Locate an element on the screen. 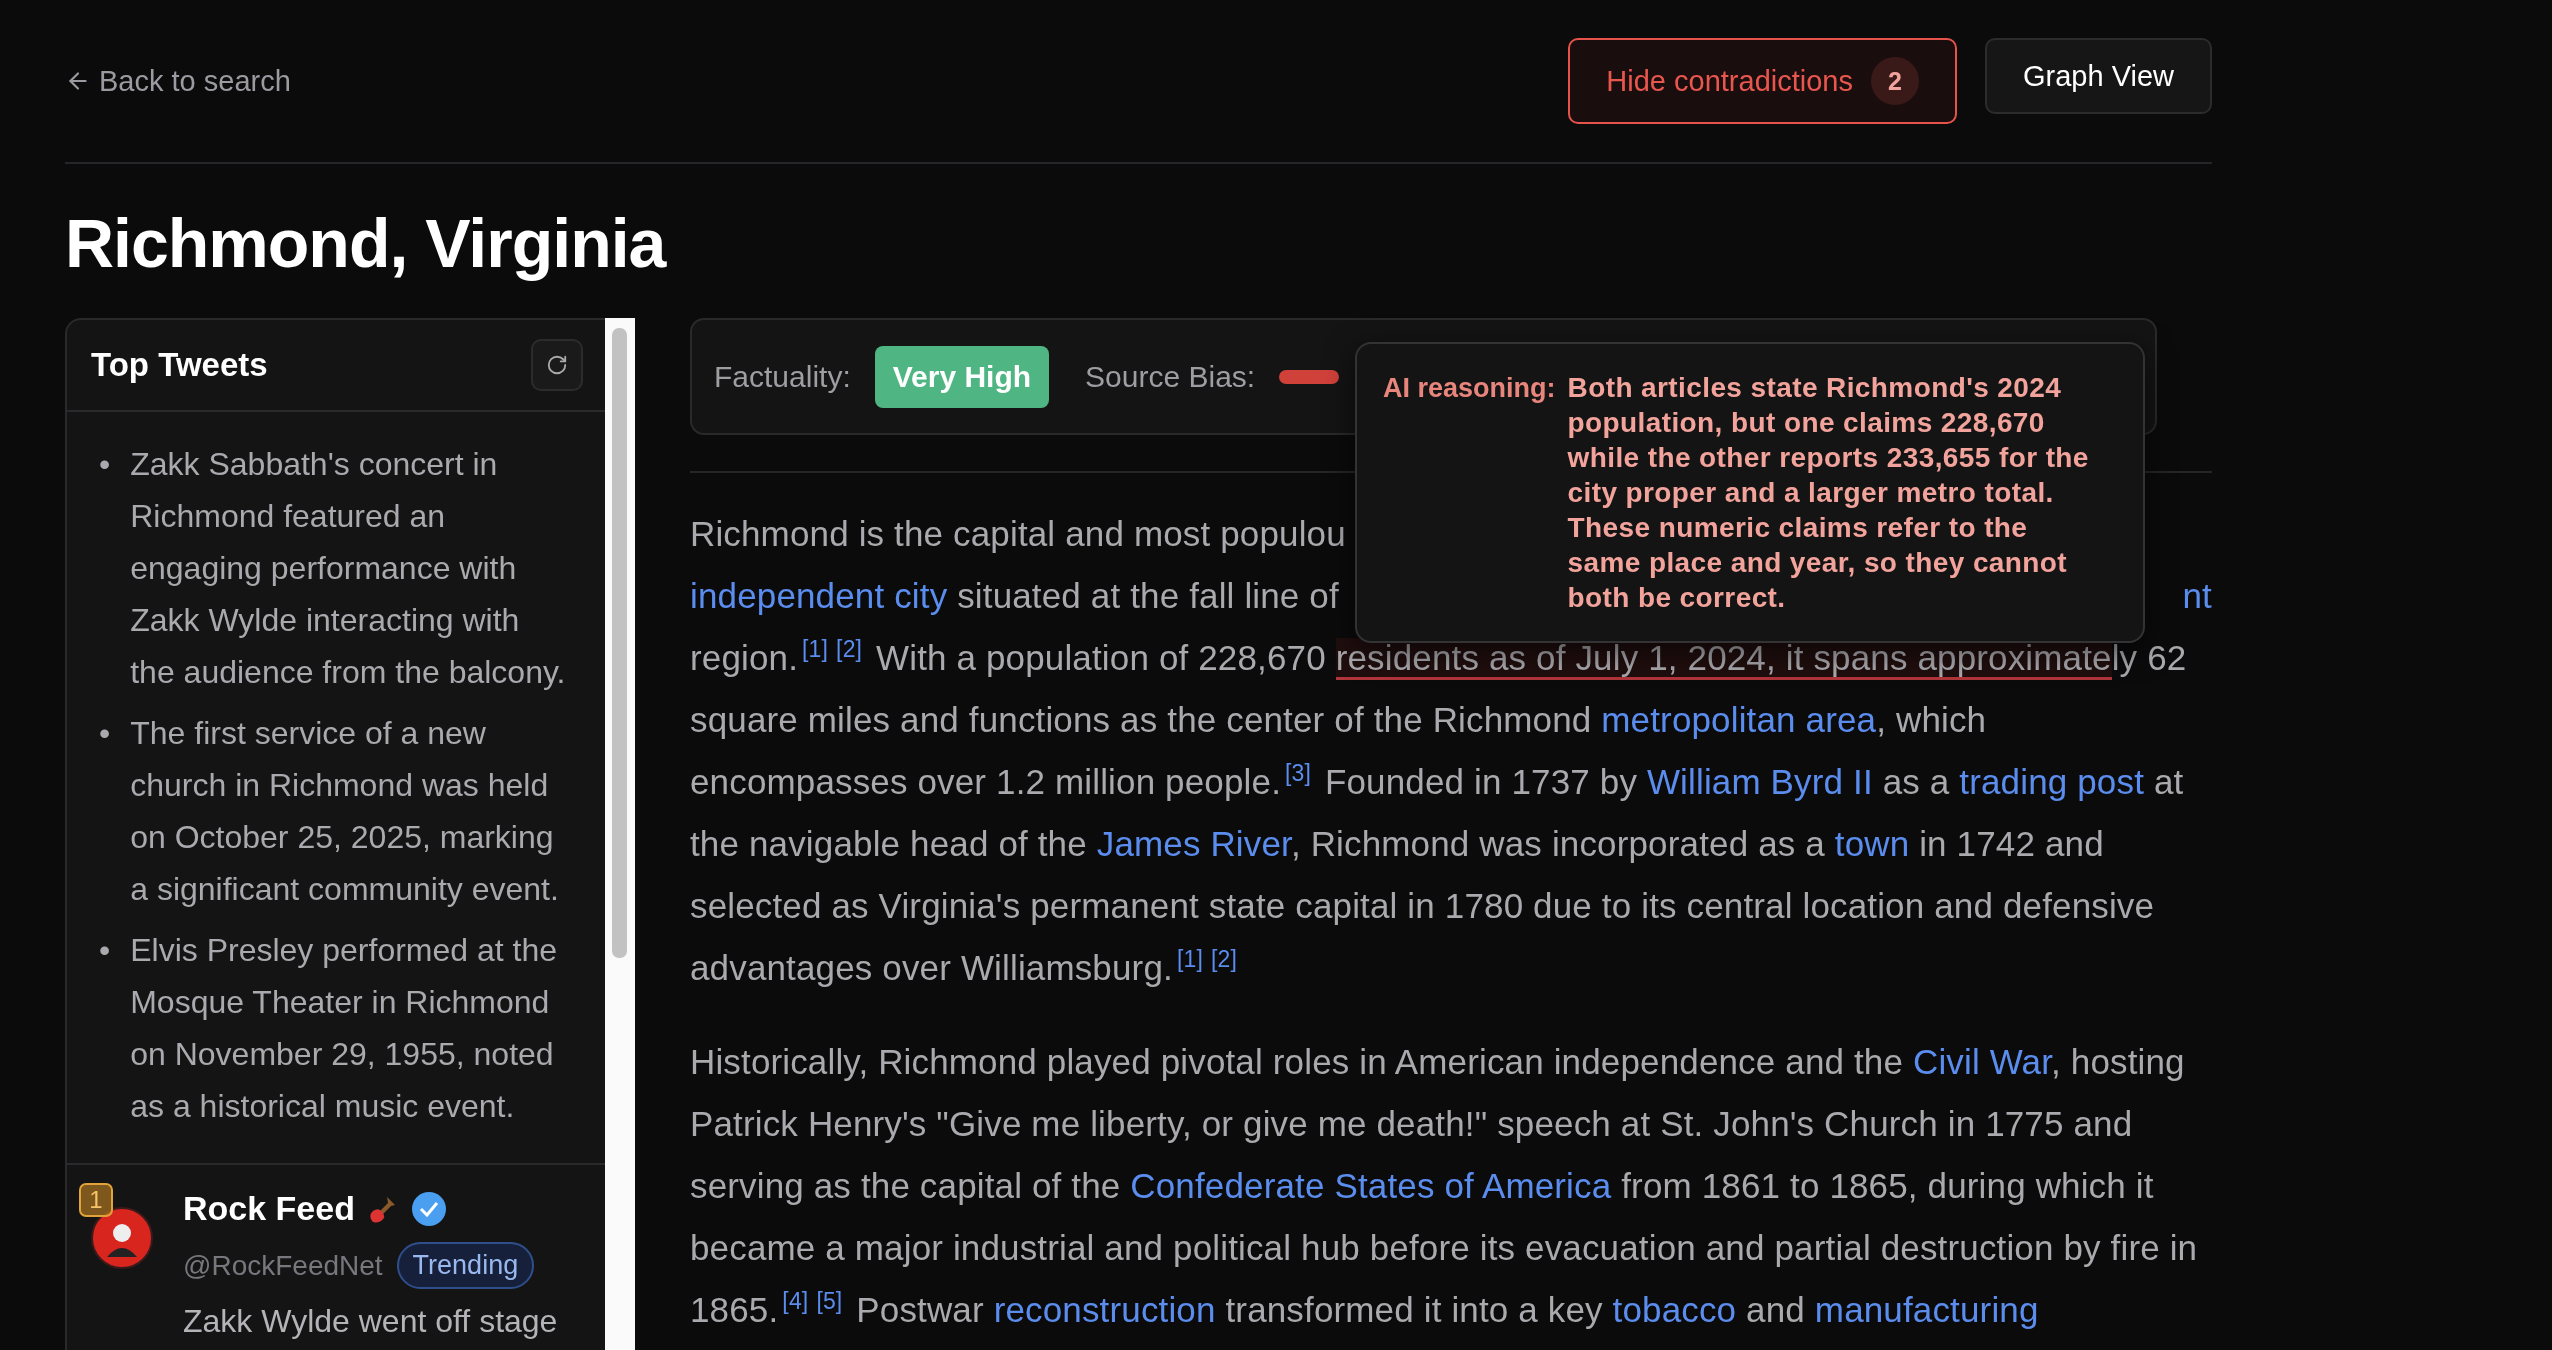  article-link: independent city is located at coordinates (819, 595).